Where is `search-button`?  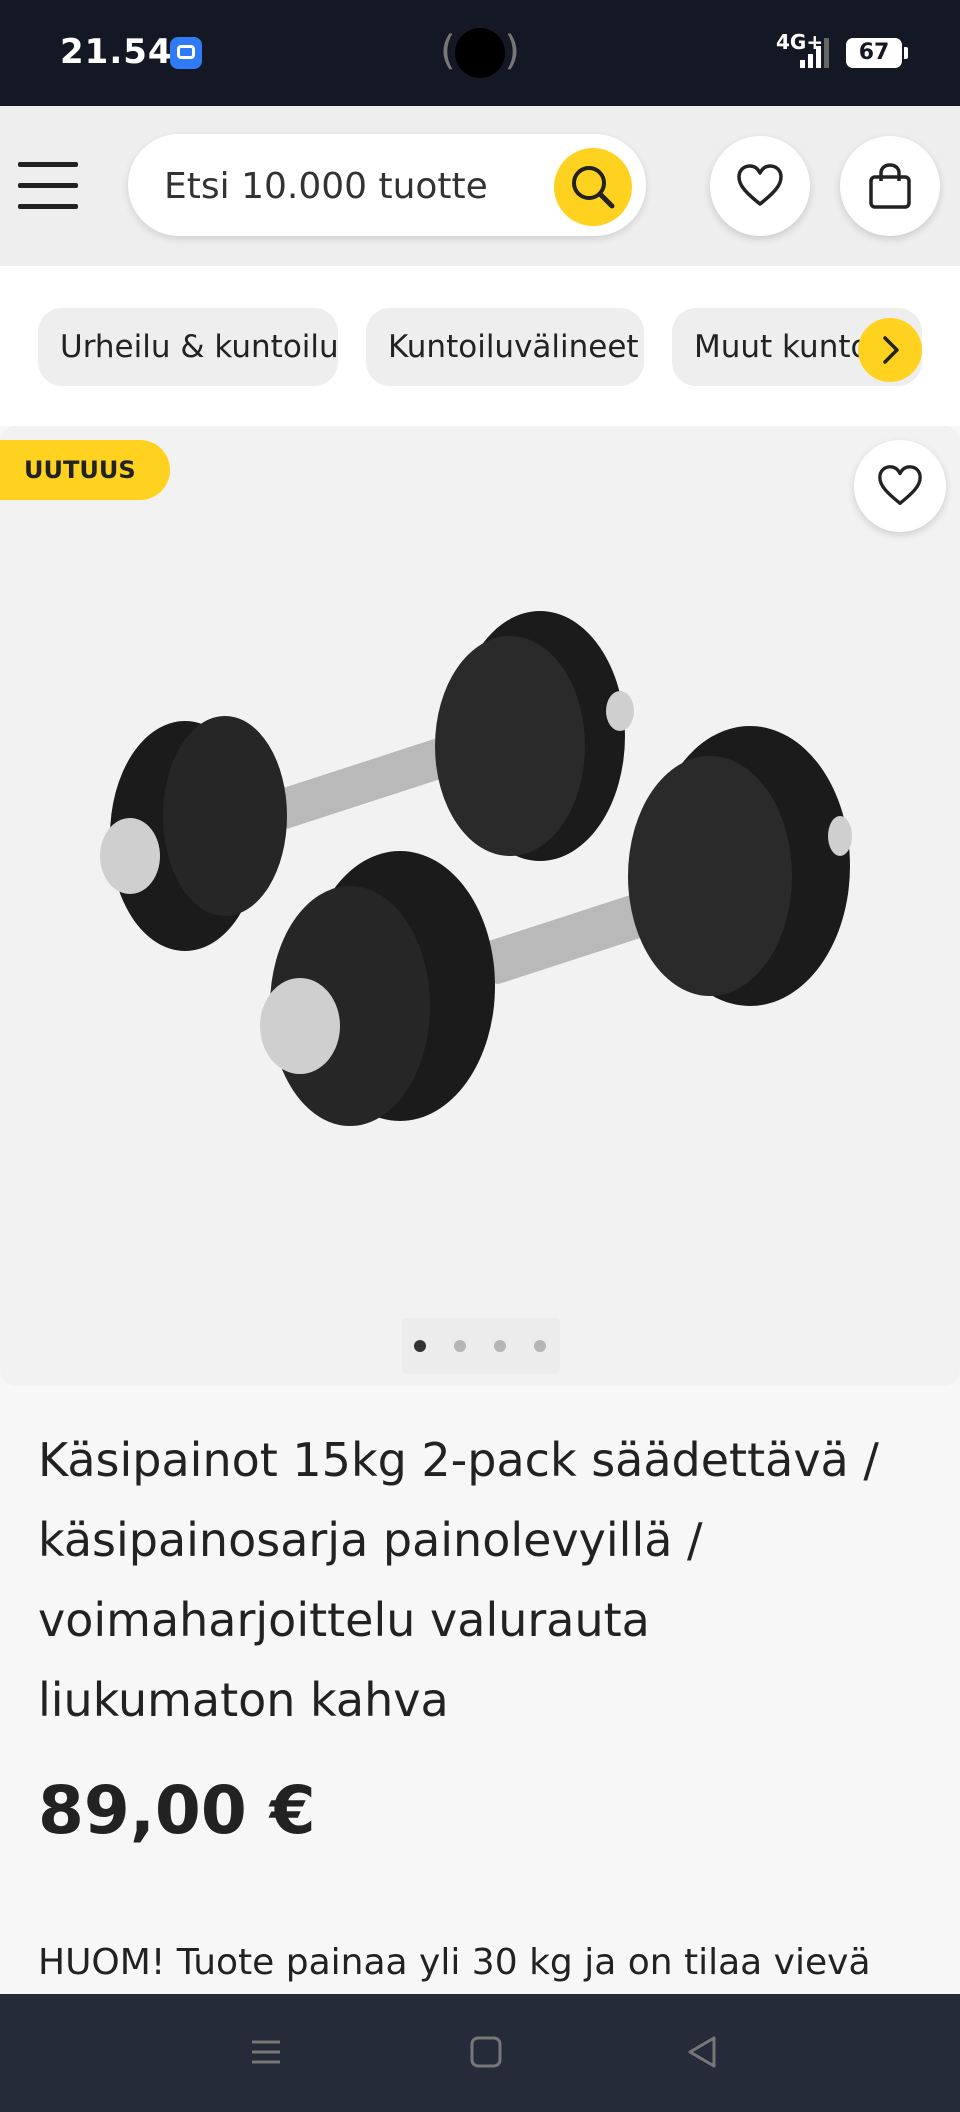
search-button is located at coordinates (593, 187).